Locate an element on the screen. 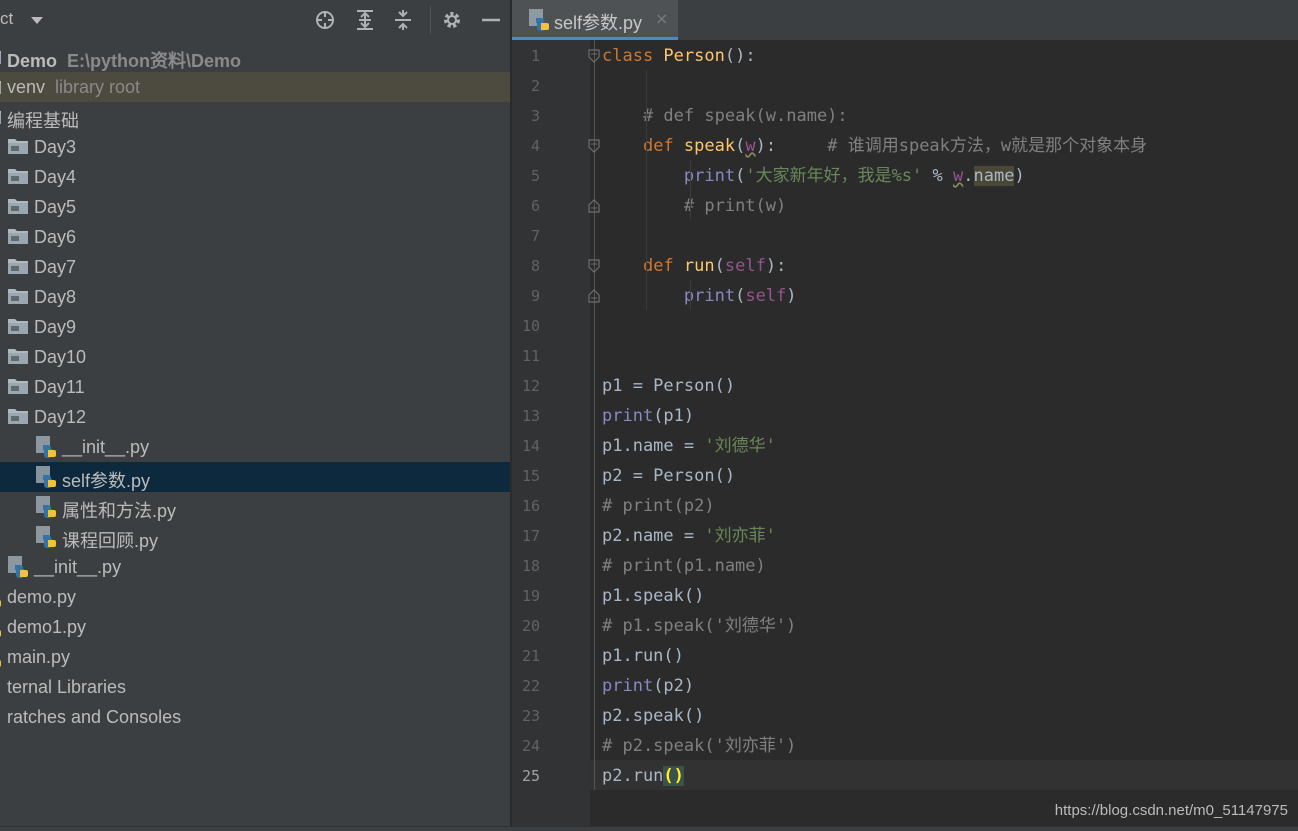  tree-item: Day7 is located at coordinates (255, 267).